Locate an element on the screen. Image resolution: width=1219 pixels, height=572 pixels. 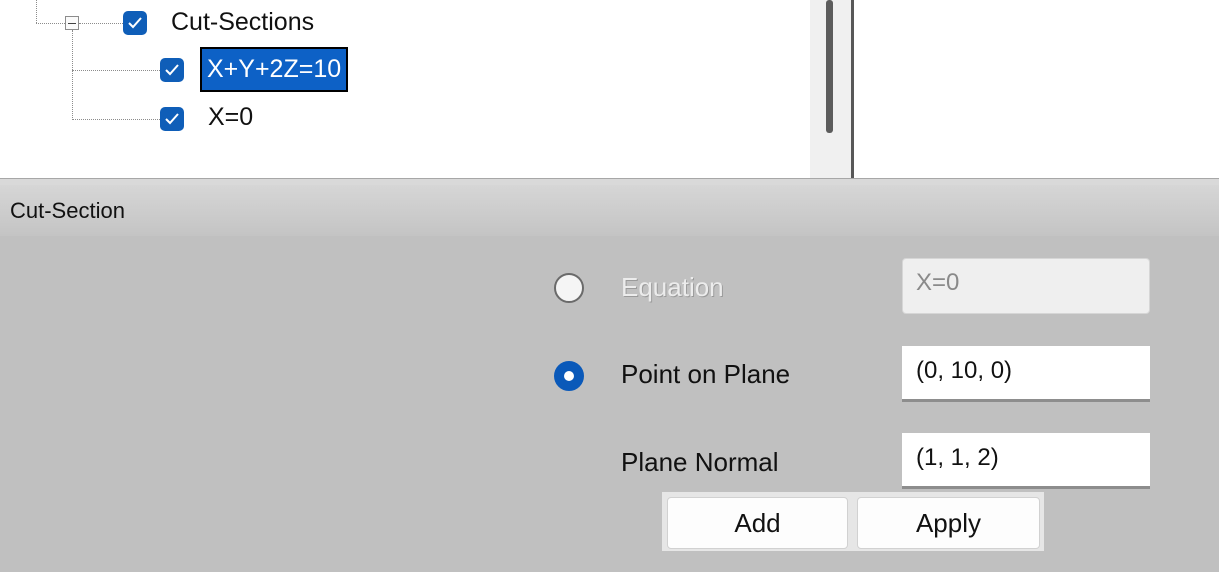
collapse-icon is located at coordinates (72, 23).